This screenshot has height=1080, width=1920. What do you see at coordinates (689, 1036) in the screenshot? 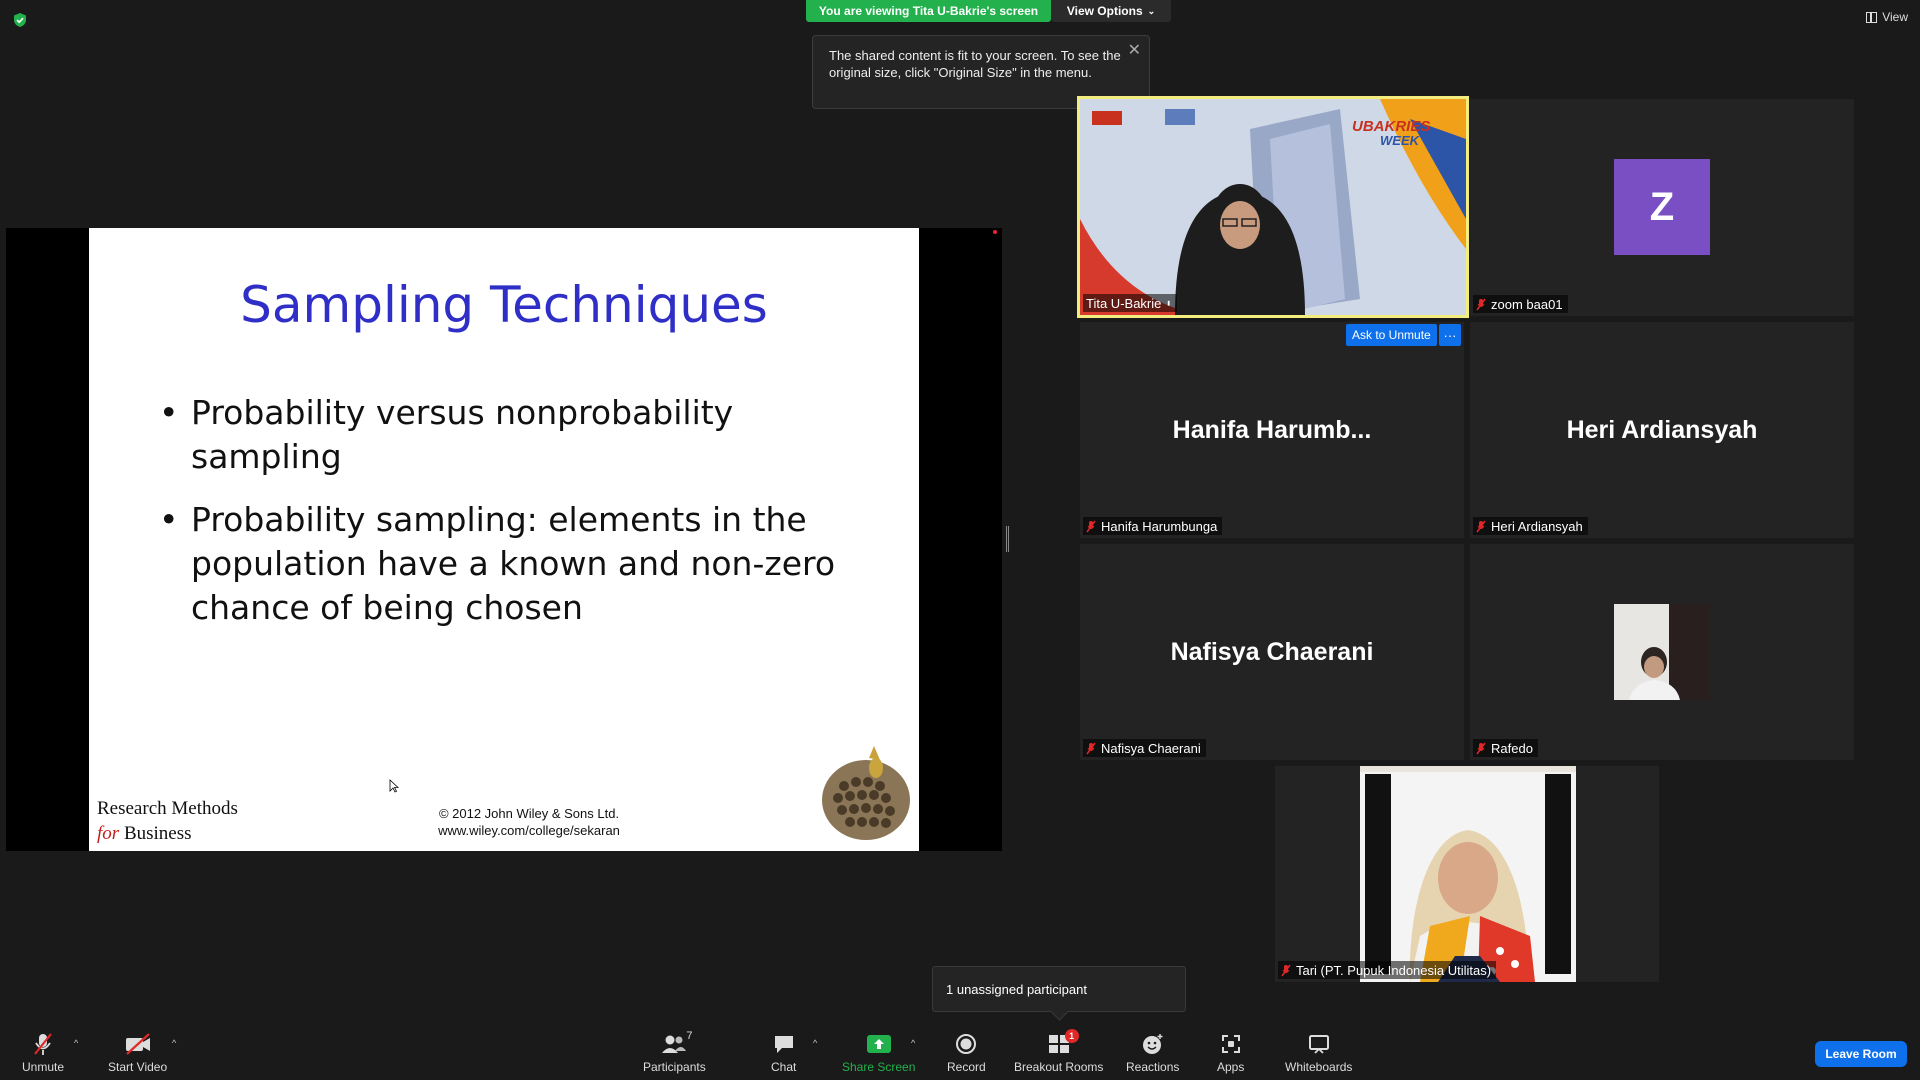
I see `participants-count: 7` at bounding box center [689, 1036].